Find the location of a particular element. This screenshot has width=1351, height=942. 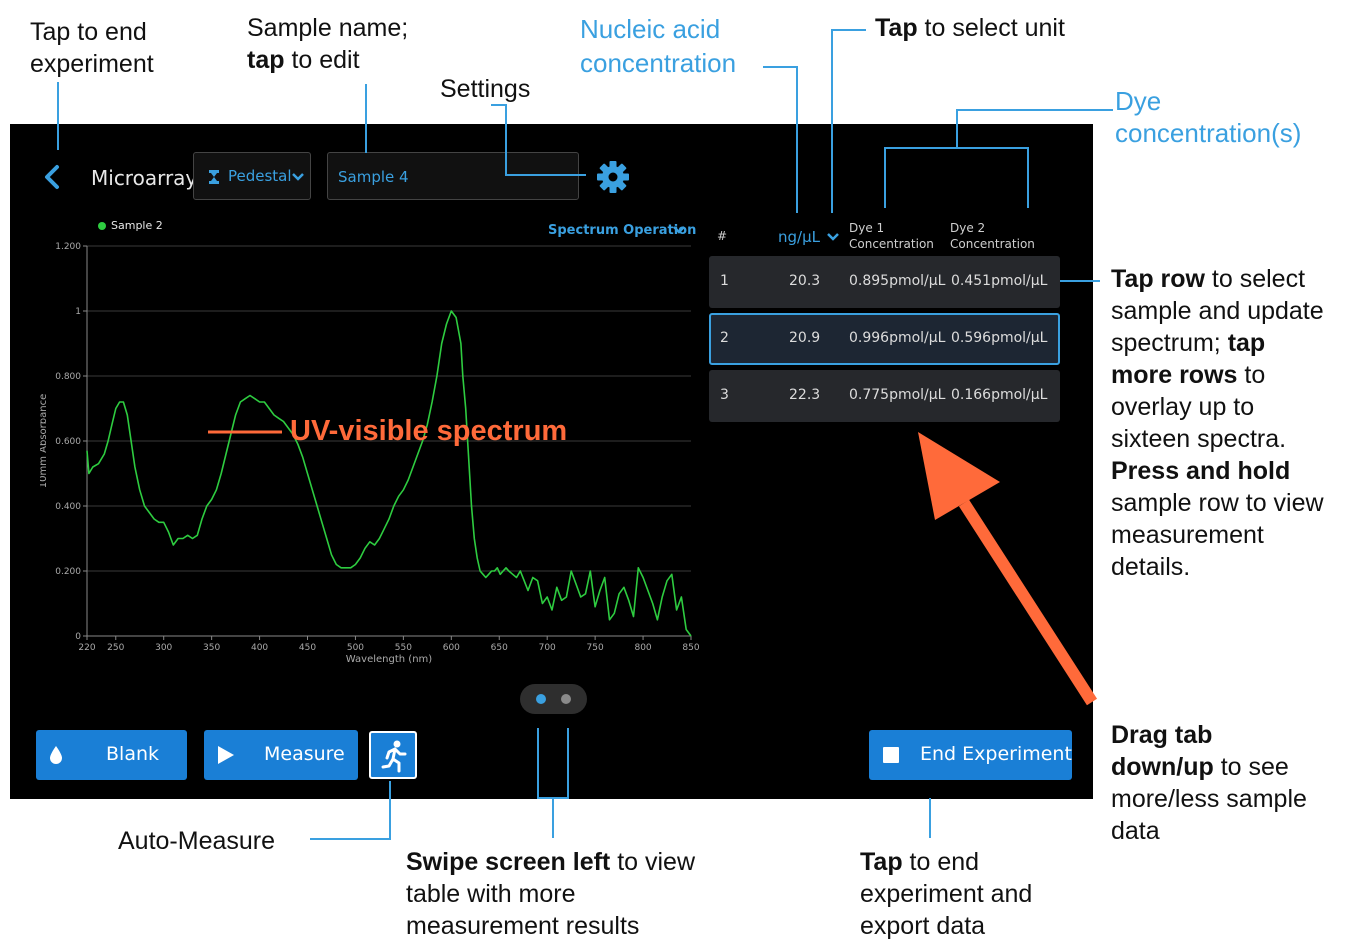

annotation-end-experiment: Tap to end experiment is located at coordinates (92, 48).